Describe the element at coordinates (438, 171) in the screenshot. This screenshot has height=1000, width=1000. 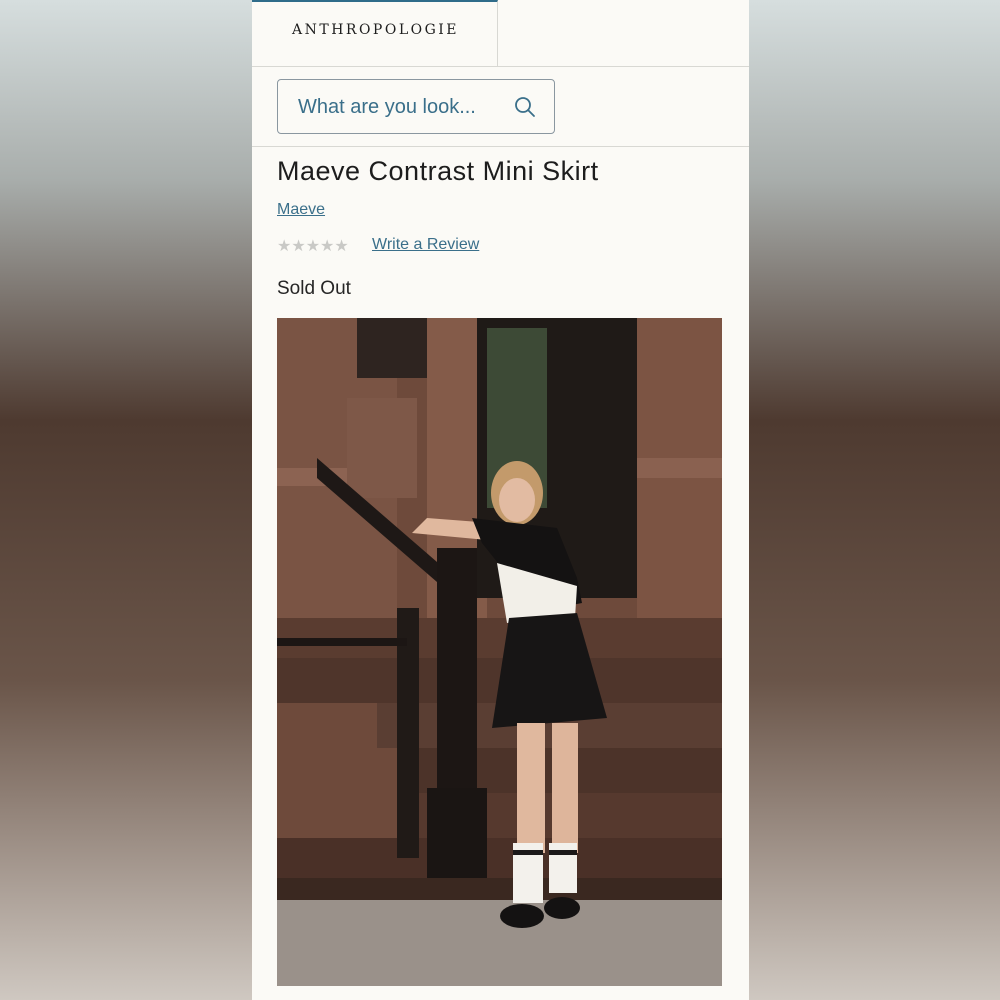
I see `product-title: Maeve Contrast Mini Skirt` at that location.